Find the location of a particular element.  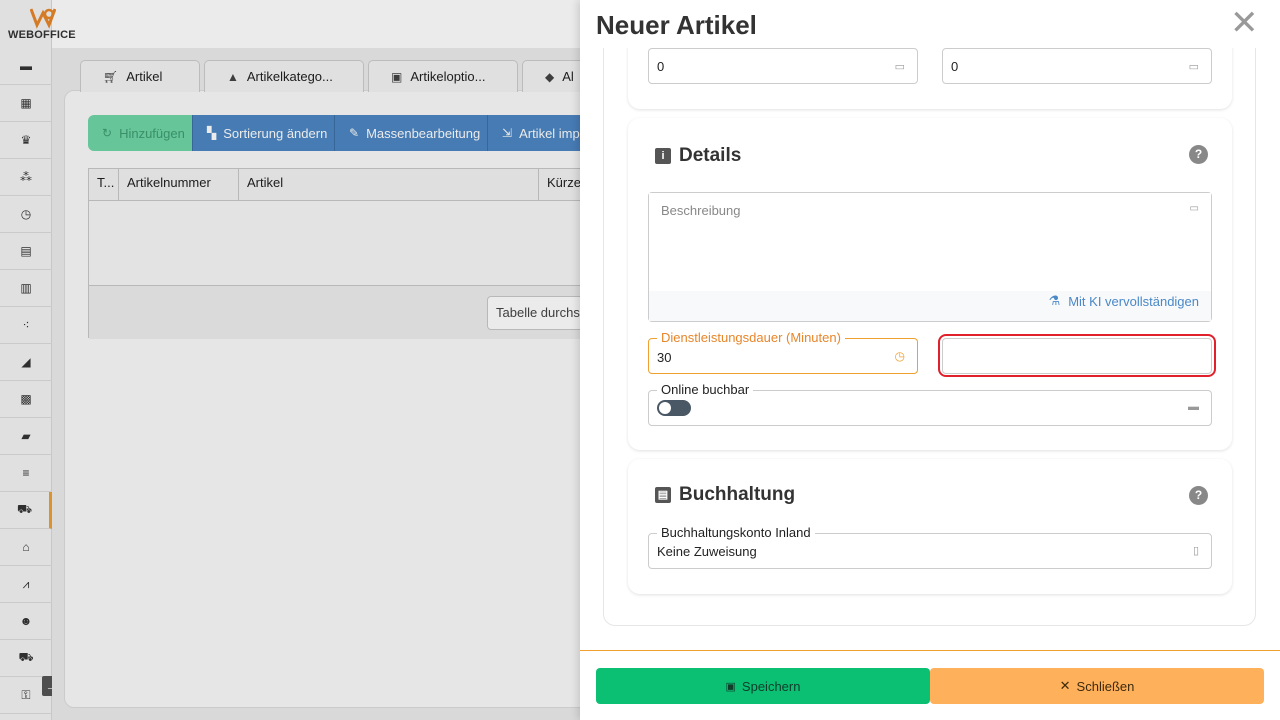

description-placeholder: Beschreibung is located at coordinates (701, 210).